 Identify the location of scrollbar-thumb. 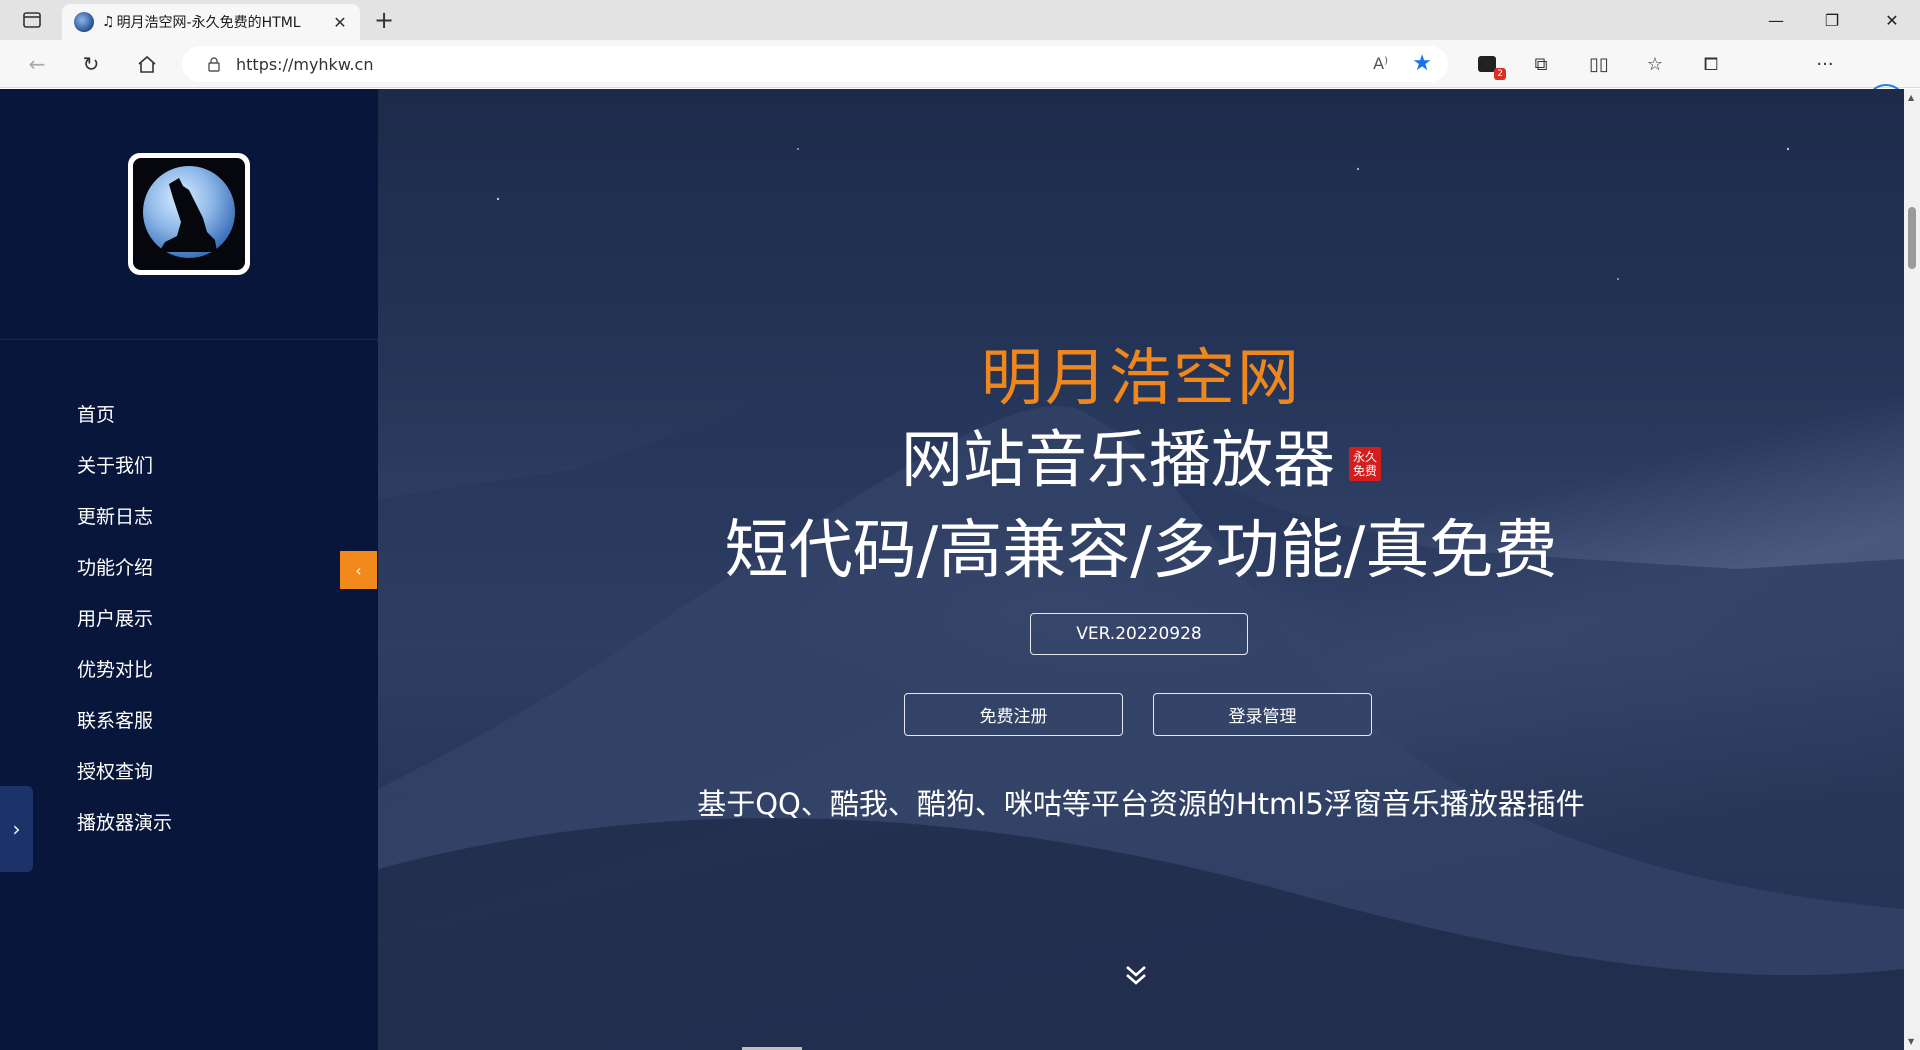
(1912, 238).